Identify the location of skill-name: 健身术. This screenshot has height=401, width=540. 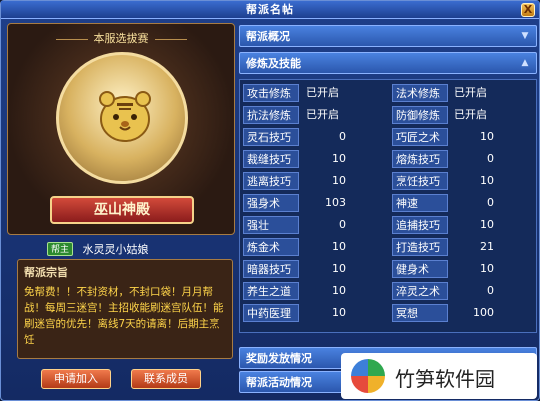
(420, 269).